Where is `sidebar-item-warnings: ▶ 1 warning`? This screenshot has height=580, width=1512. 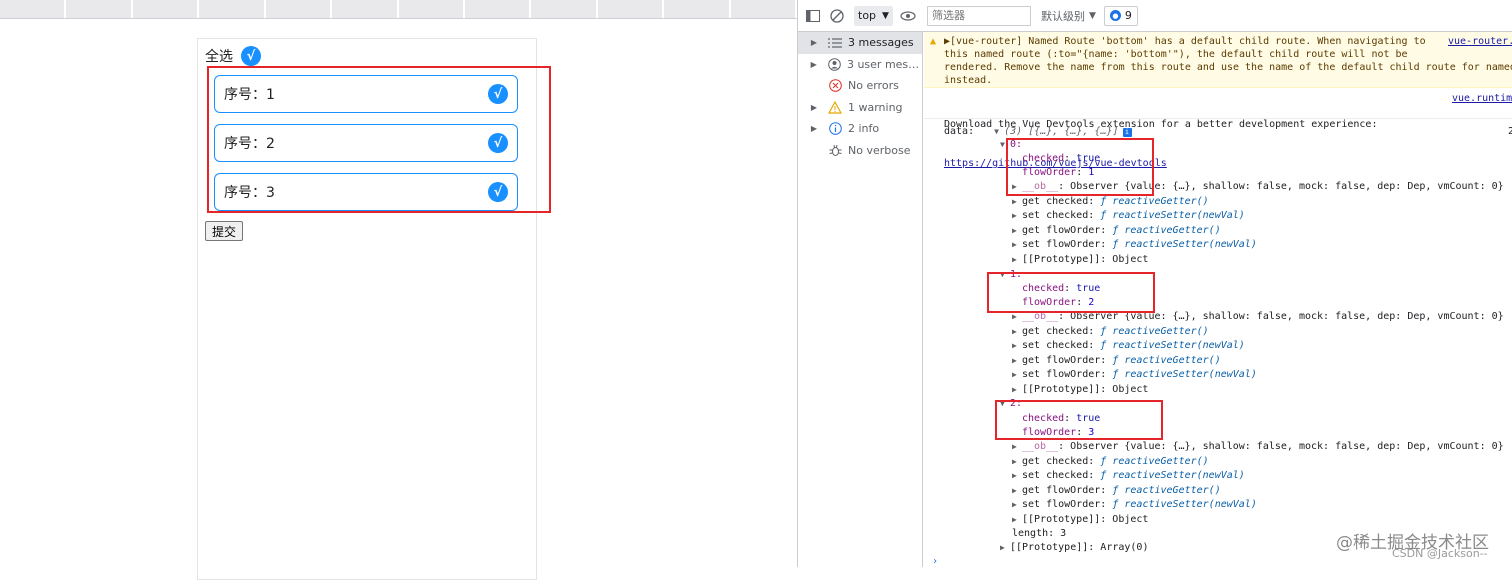 sidebar-item-warnings: ▶ 1 warning is located at coordinates (860, 108).